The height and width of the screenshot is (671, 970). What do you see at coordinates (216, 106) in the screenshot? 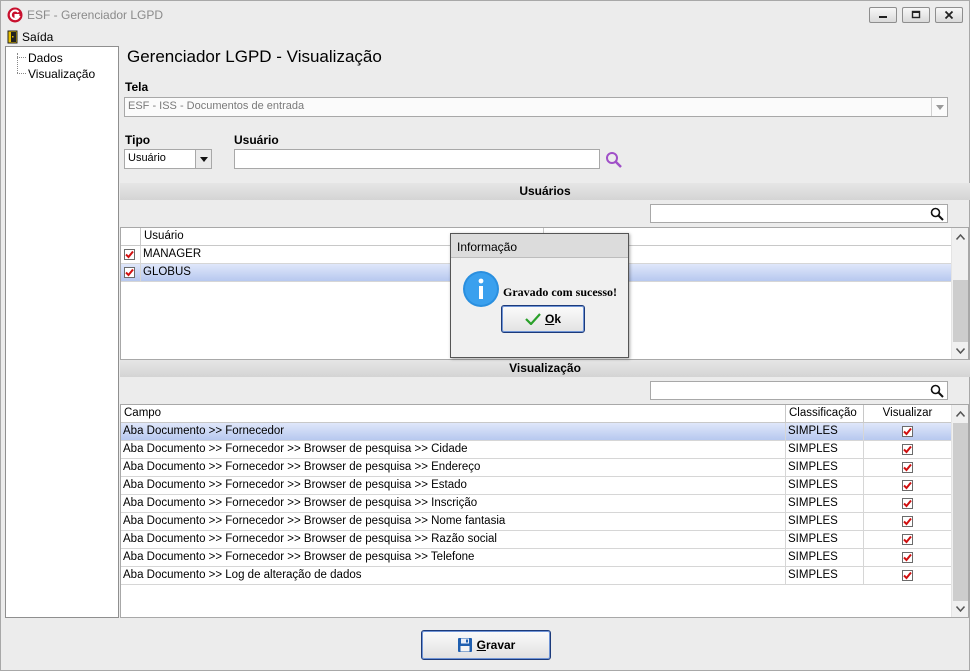
I see `tela-value: ESF - ISS - Documentos de entrada` at bounding box center [216, 106].